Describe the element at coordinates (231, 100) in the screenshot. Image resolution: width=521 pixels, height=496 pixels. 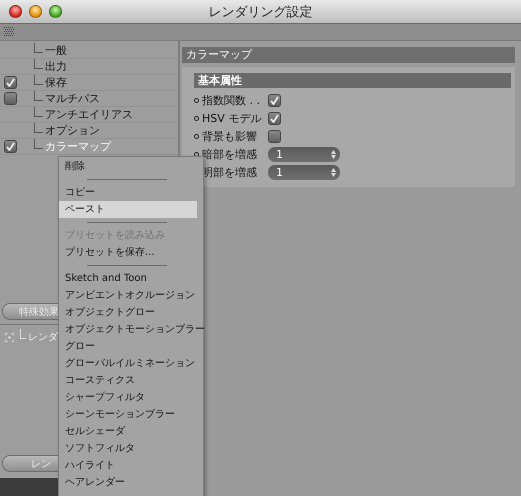
I see `field-label: 指数関数 . .` at that location.